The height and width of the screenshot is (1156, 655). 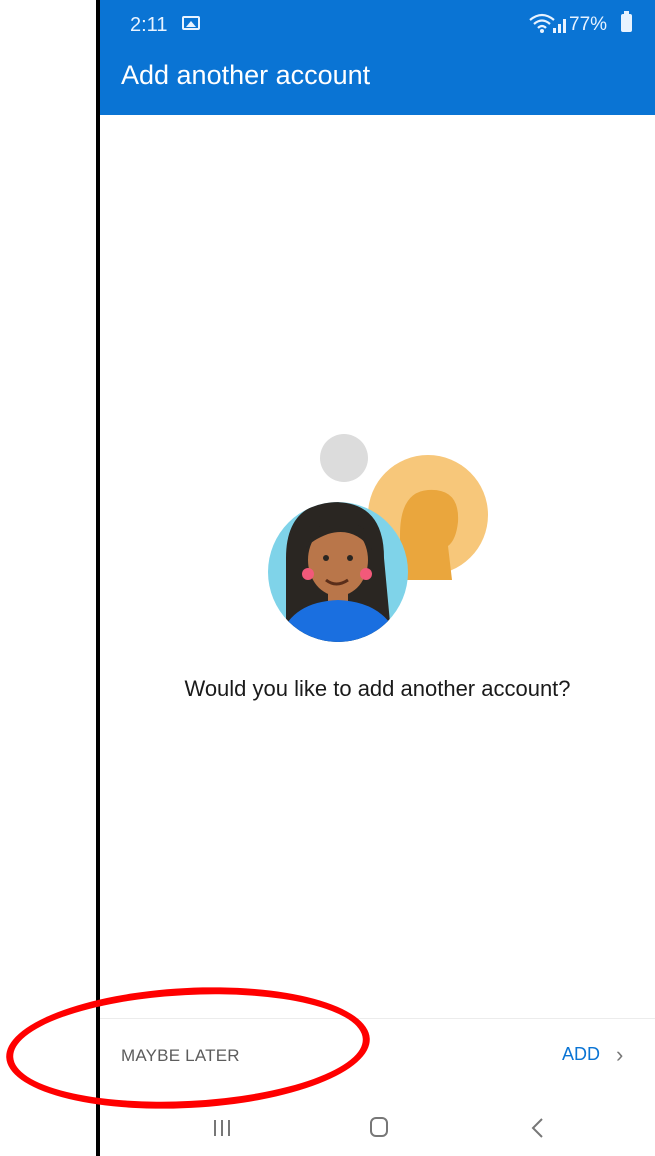 What do you see at coordinates (559, 26) in the screenshot?
I see `signal-icon` at bounding box center [559, 26].